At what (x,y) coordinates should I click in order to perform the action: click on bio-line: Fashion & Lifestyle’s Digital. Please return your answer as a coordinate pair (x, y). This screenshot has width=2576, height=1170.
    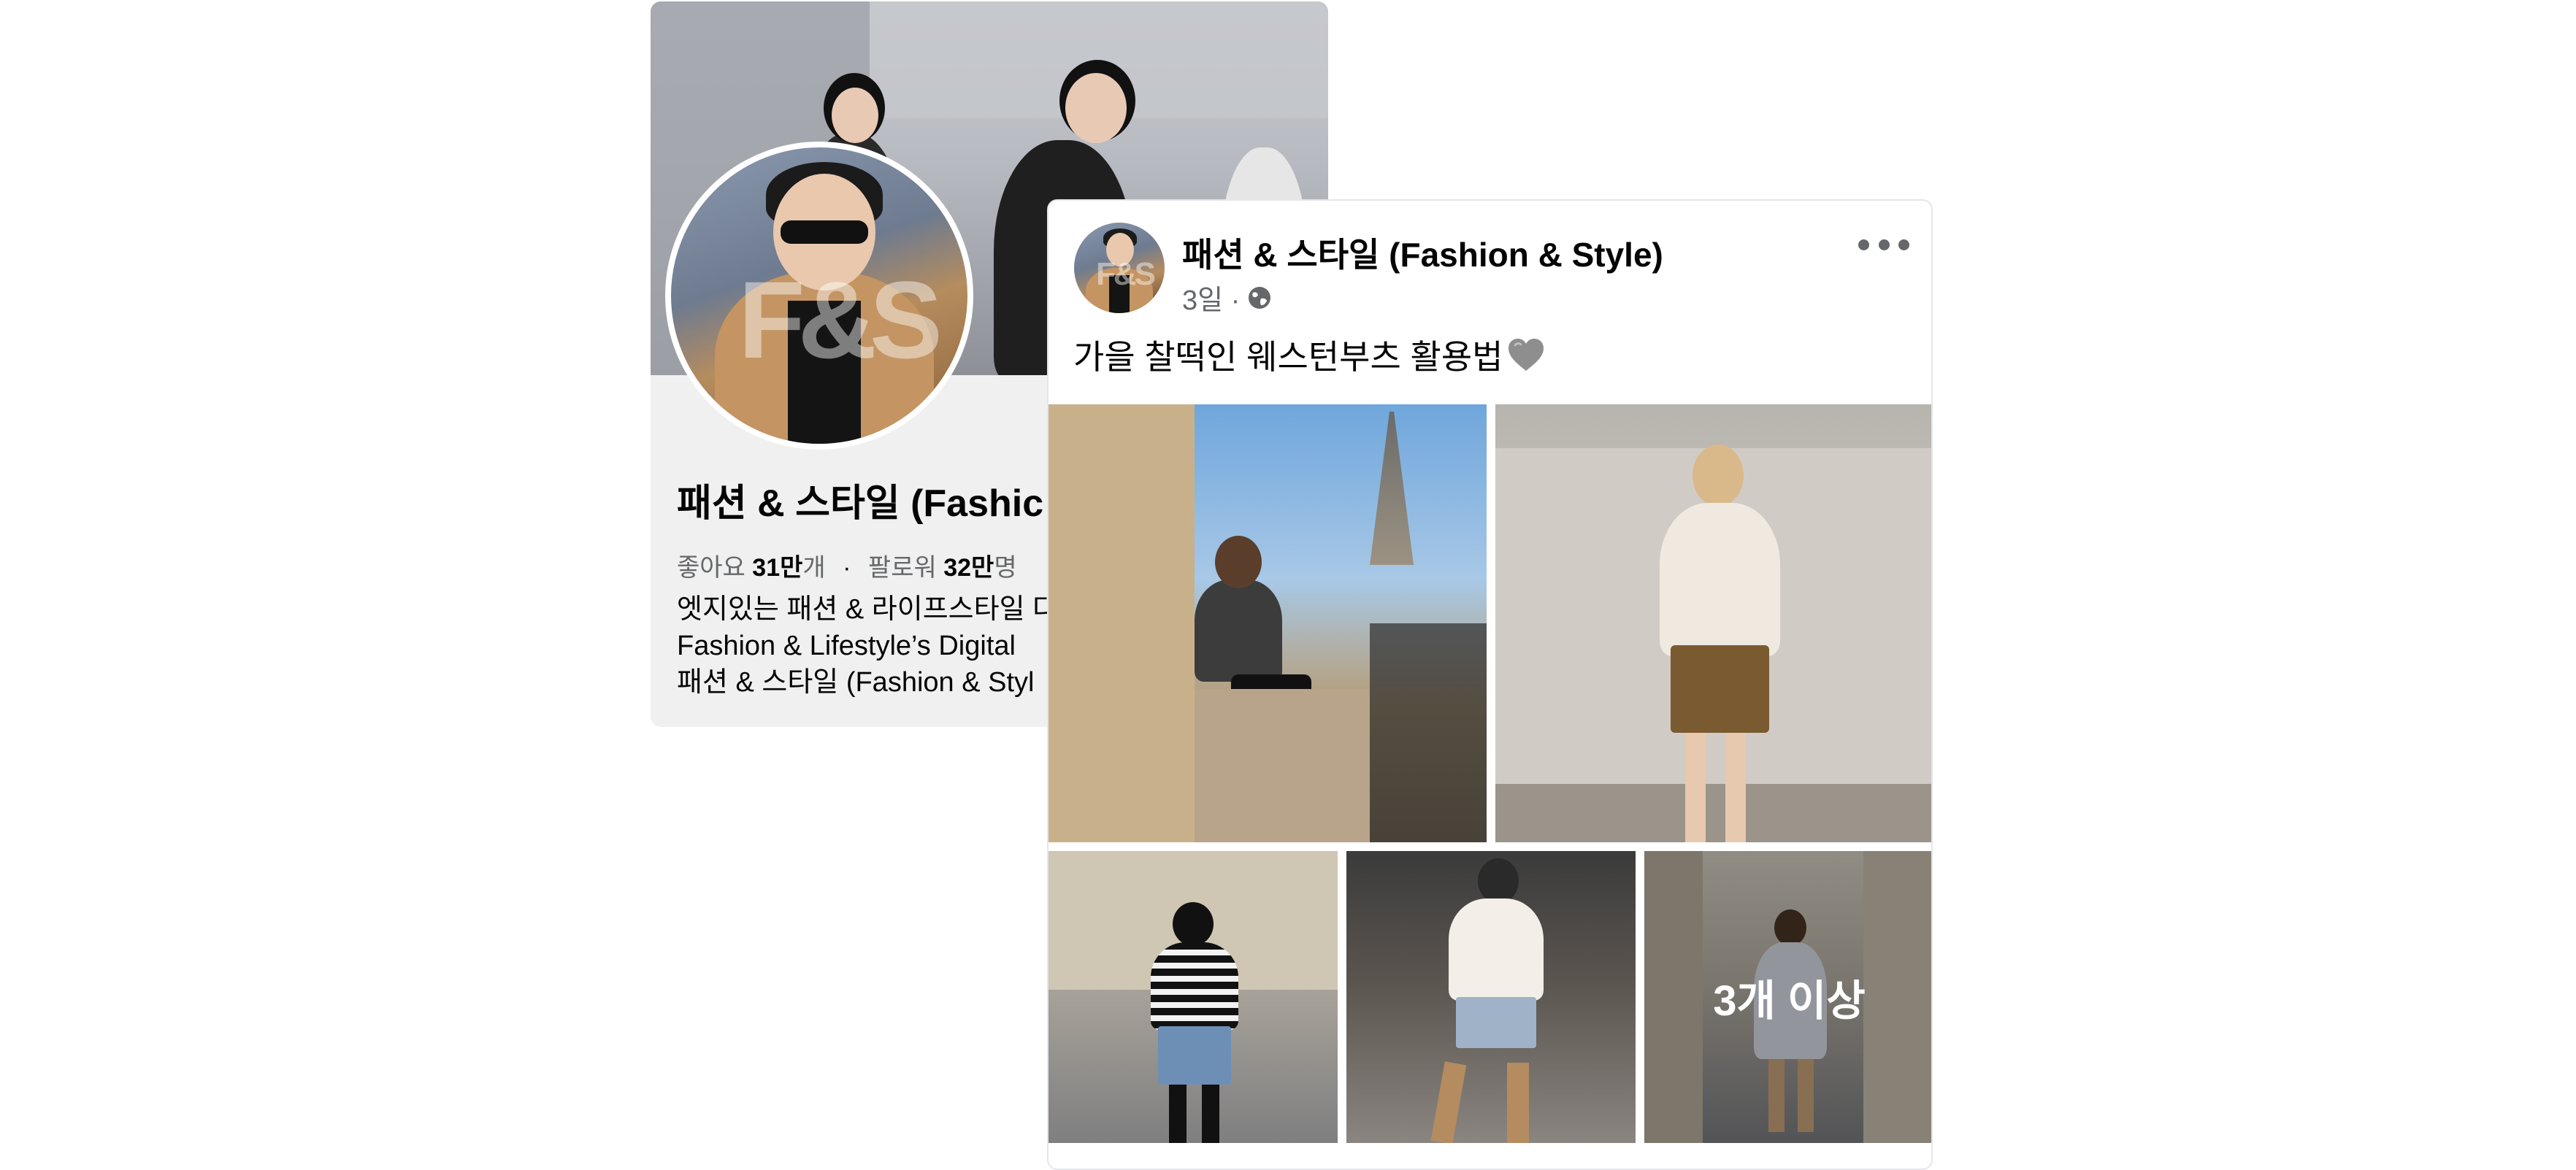
    Looking at the image, I should click on (846, 646).